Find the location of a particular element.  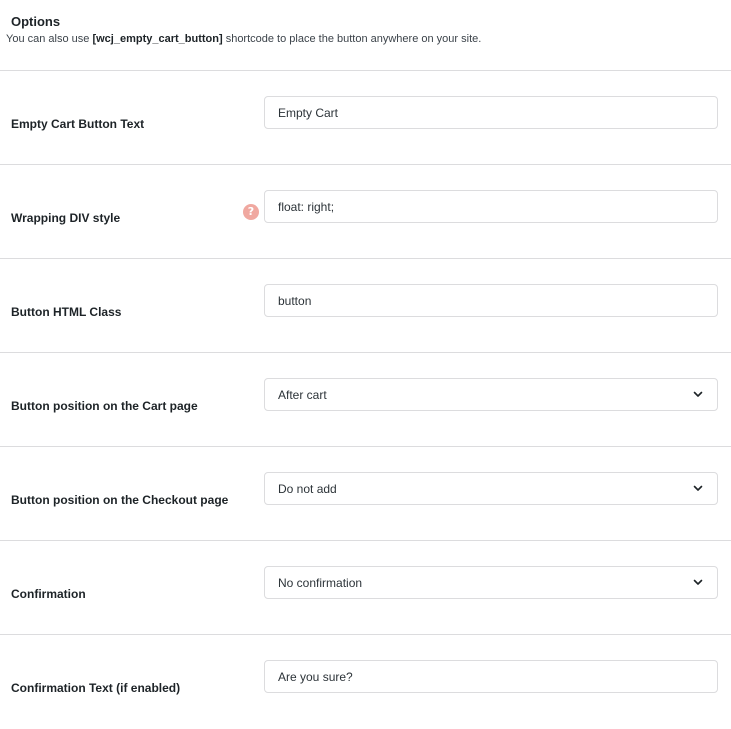

section-title: Options is located at coordinates (36, 21).